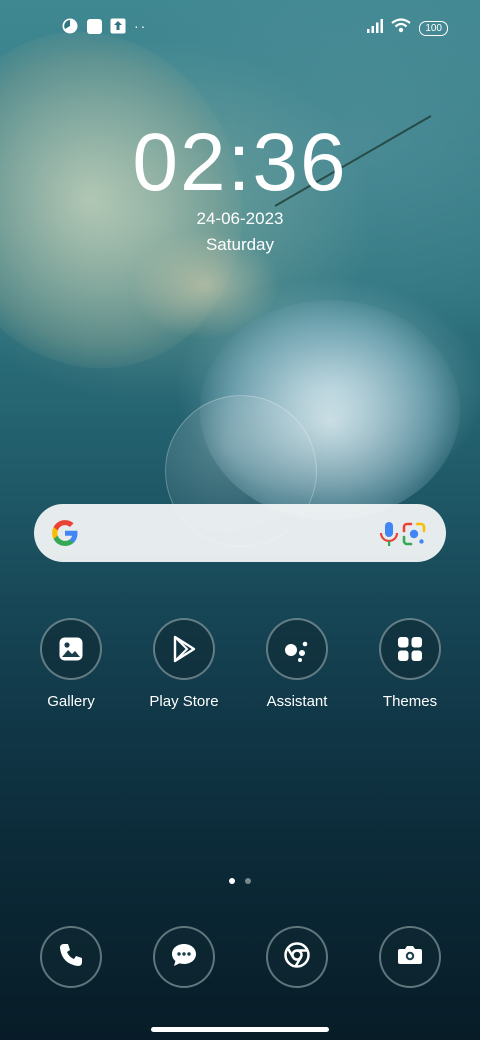  What do you see at coordinates (297, 701) in the screenshot?
I see `app-label: Assistant` at bounding box center [297, 701].